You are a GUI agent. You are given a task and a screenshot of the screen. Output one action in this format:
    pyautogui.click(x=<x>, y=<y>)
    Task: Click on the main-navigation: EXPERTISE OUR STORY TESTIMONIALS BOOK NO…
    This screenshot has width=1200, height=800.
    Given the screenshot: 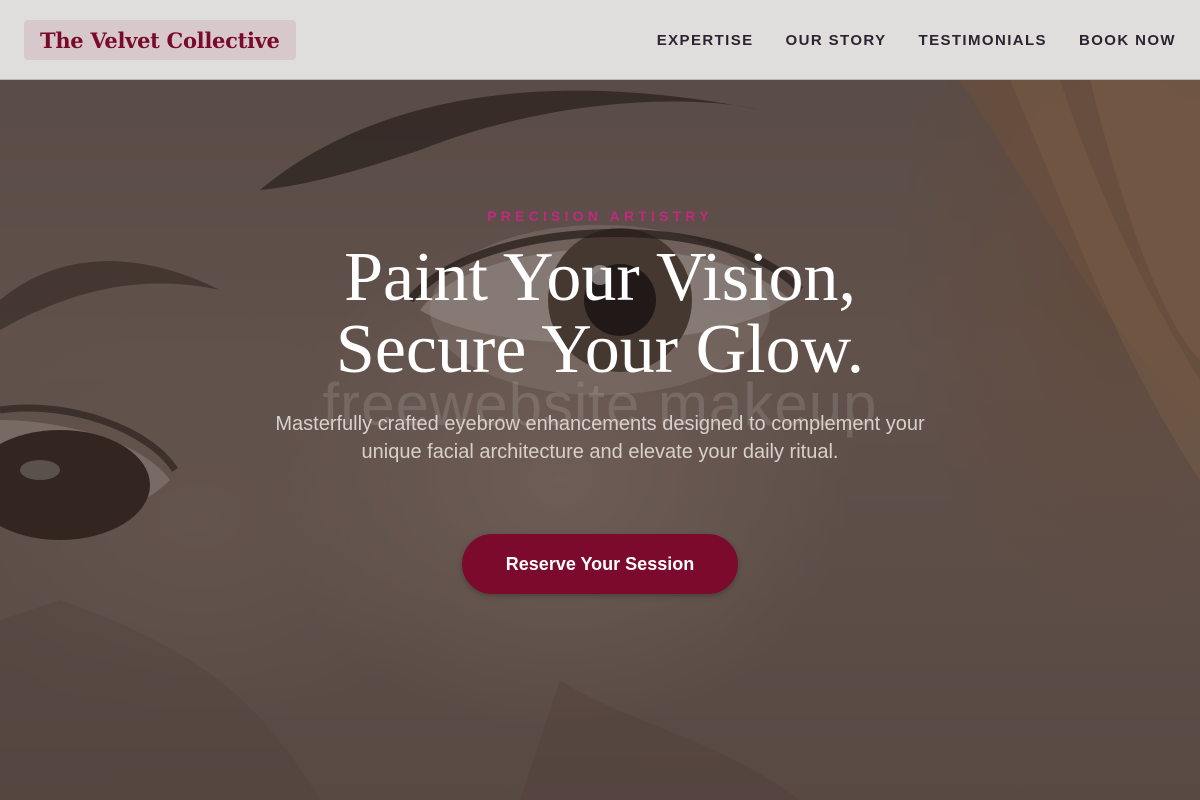 What is the action you would take?
    pyautogui.click(x=916, y=40)
    